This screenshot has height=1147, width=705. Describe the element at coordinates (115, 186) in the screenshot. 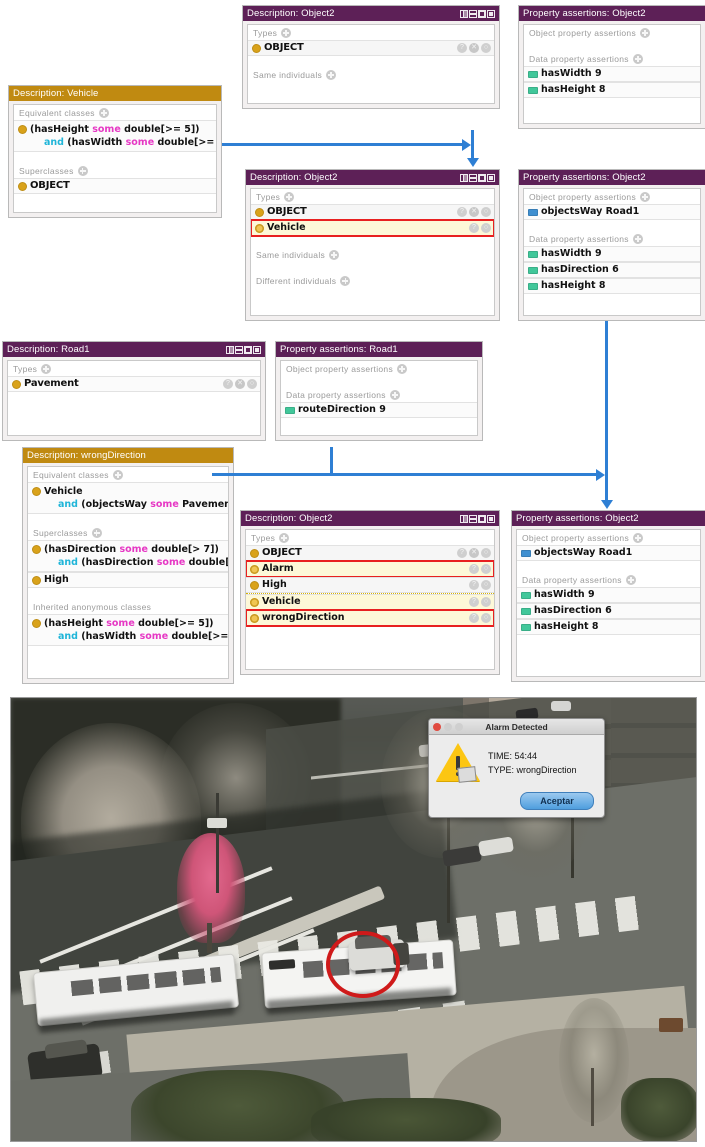

I see `superclass-row: OBJECT` at that location.